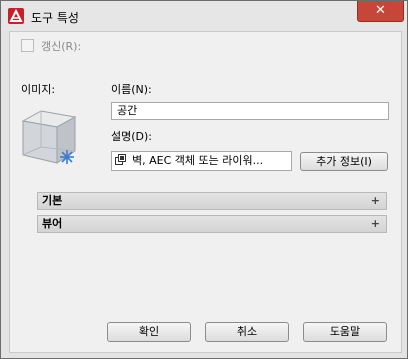  Describe the element at coordinates (131, 89) in the screenshot. I see `name-label: 이름(N):` at that location.